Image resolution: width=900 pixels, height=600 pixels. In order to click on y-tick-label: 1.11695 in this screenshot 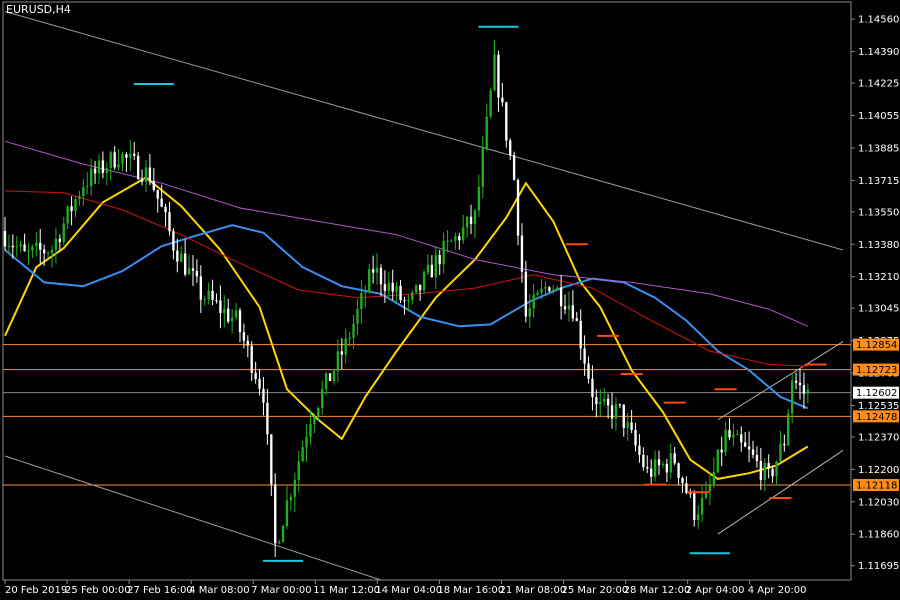, I will do `click(878, 566)`.